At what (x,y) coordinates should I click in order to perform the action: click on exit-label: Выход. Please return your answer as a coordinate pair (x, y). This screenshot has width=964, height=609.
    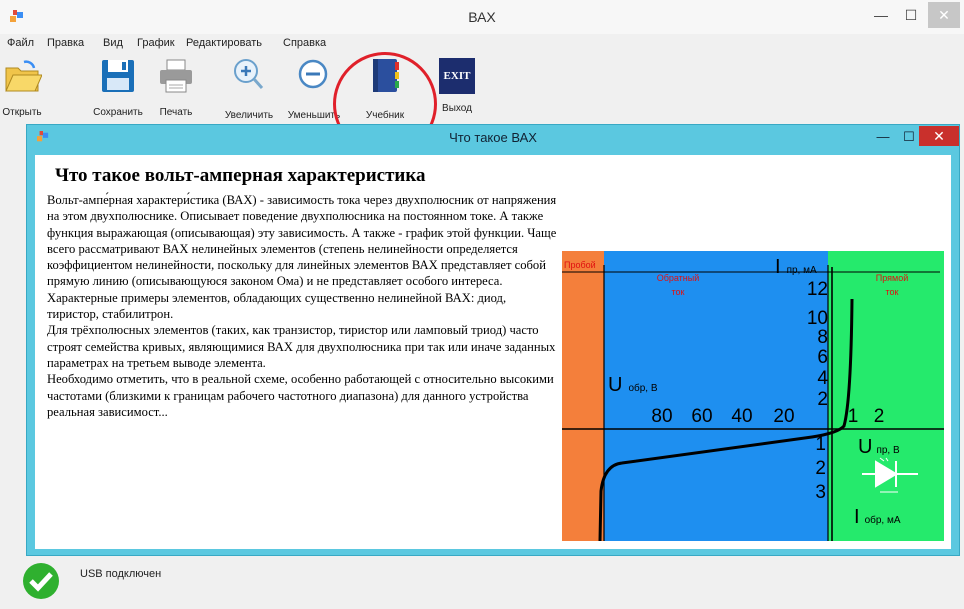
    Looking at the image, I should click on (457, 108).